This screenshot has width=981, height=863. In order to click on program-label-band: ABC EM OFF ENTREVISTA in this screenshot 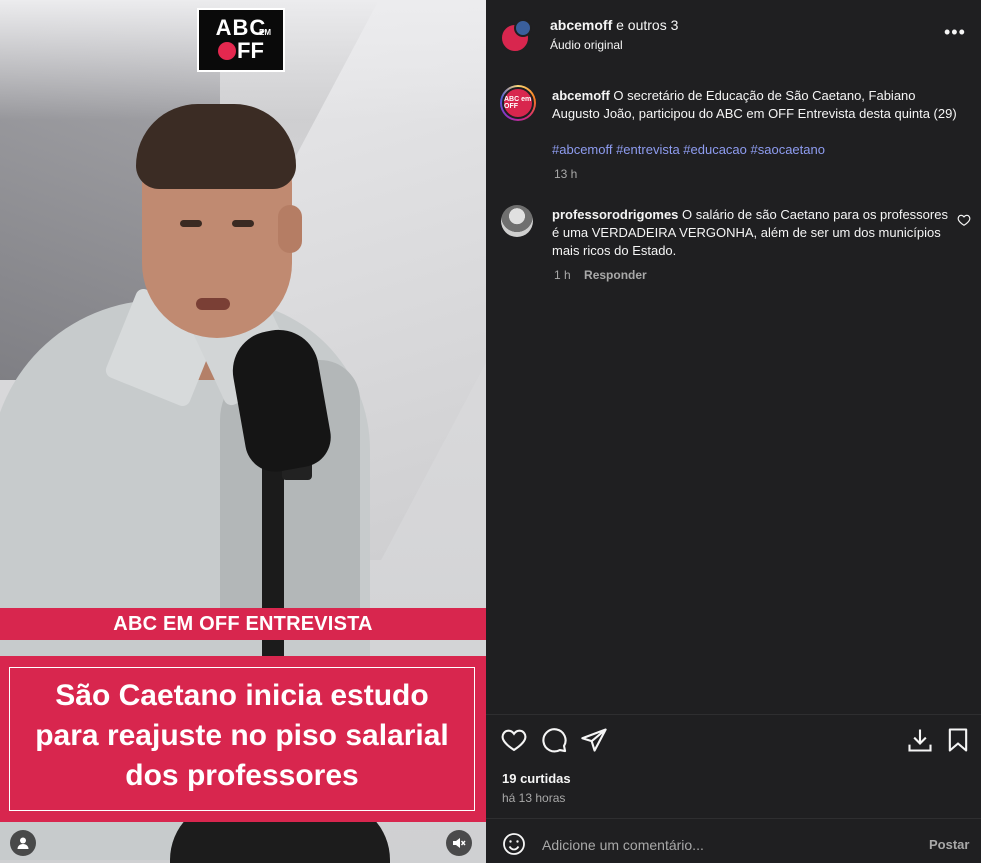, I will do `click(243, 624)`.